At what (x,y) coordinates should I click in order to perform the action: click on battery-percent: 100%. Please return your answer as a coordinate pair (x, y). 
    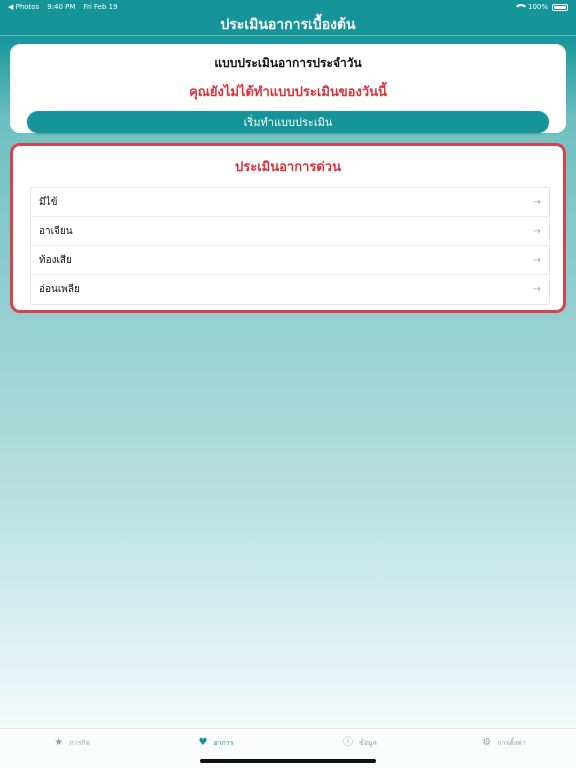
    Looking at the image, I should click on (537, 7).